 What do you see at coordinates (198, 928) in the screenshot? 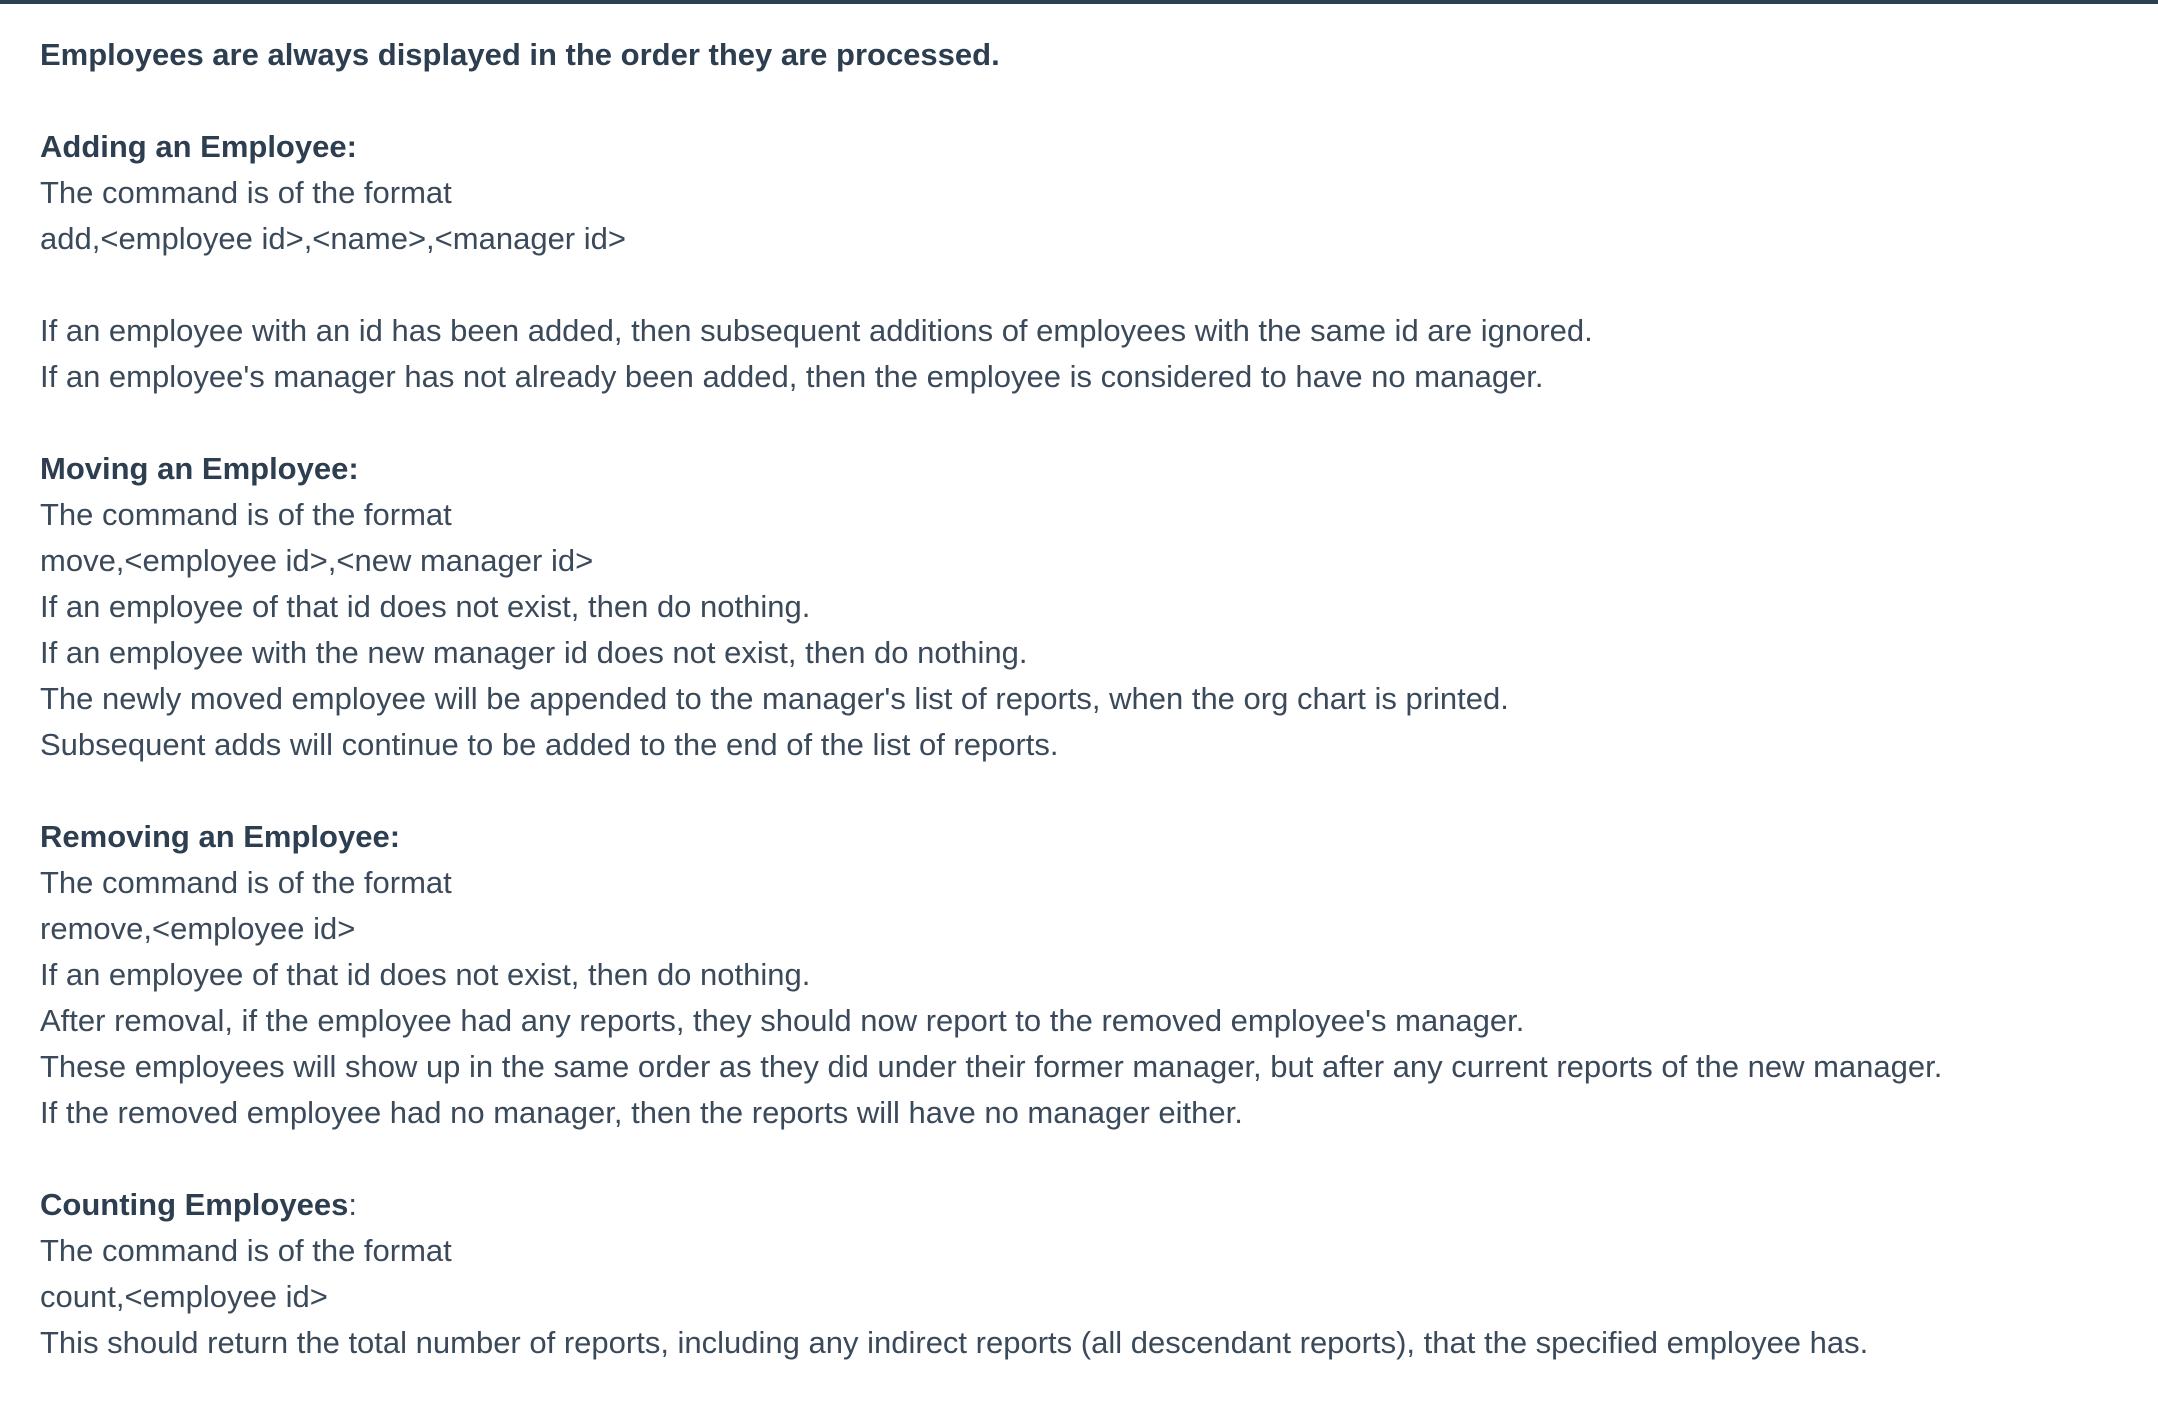
I see `removing-command: remove,<employee id>` at bounding box center [198, 928].